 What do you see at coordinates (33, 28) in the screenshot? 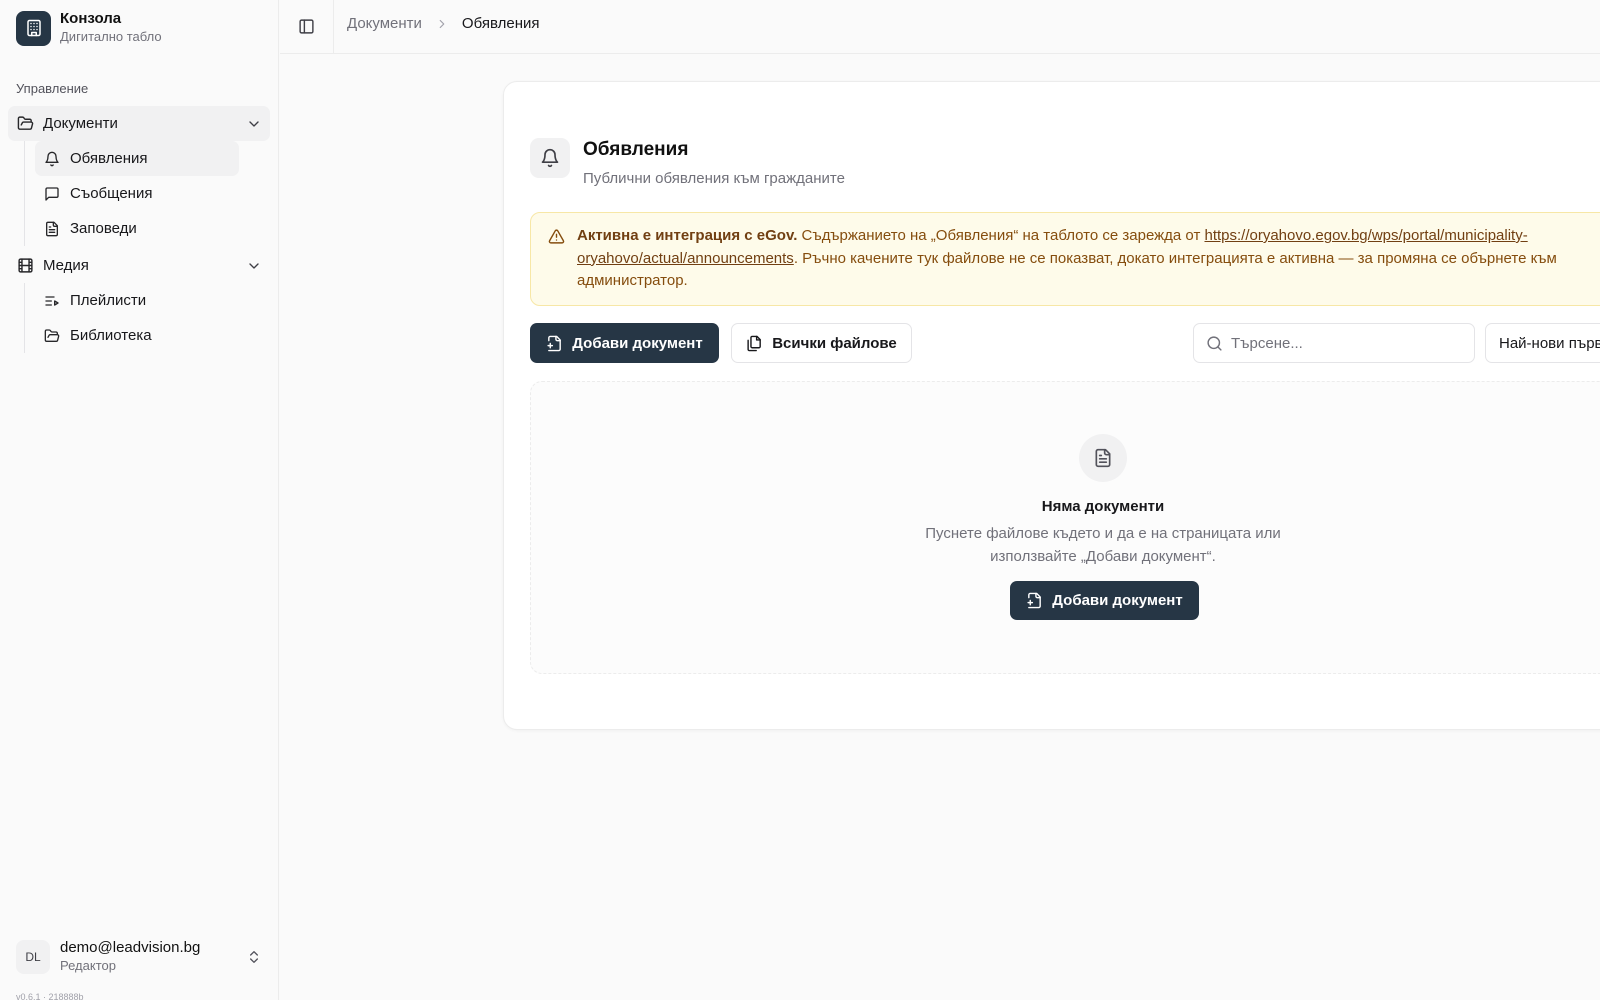
I see `building-icon` at bounding box center [33, 28].